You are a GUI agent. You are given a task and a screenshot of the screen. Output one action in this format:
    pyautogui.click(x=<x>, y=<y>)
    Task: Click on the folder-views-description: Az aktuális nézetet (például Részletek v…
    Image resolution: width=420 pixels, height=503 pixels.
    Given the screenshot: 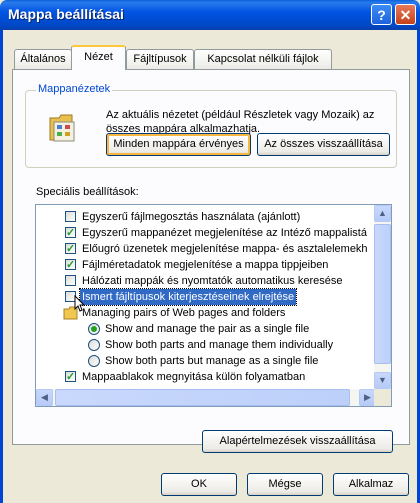 What is the action you would take?
    pyautogui.click(x=240, y=122)
    